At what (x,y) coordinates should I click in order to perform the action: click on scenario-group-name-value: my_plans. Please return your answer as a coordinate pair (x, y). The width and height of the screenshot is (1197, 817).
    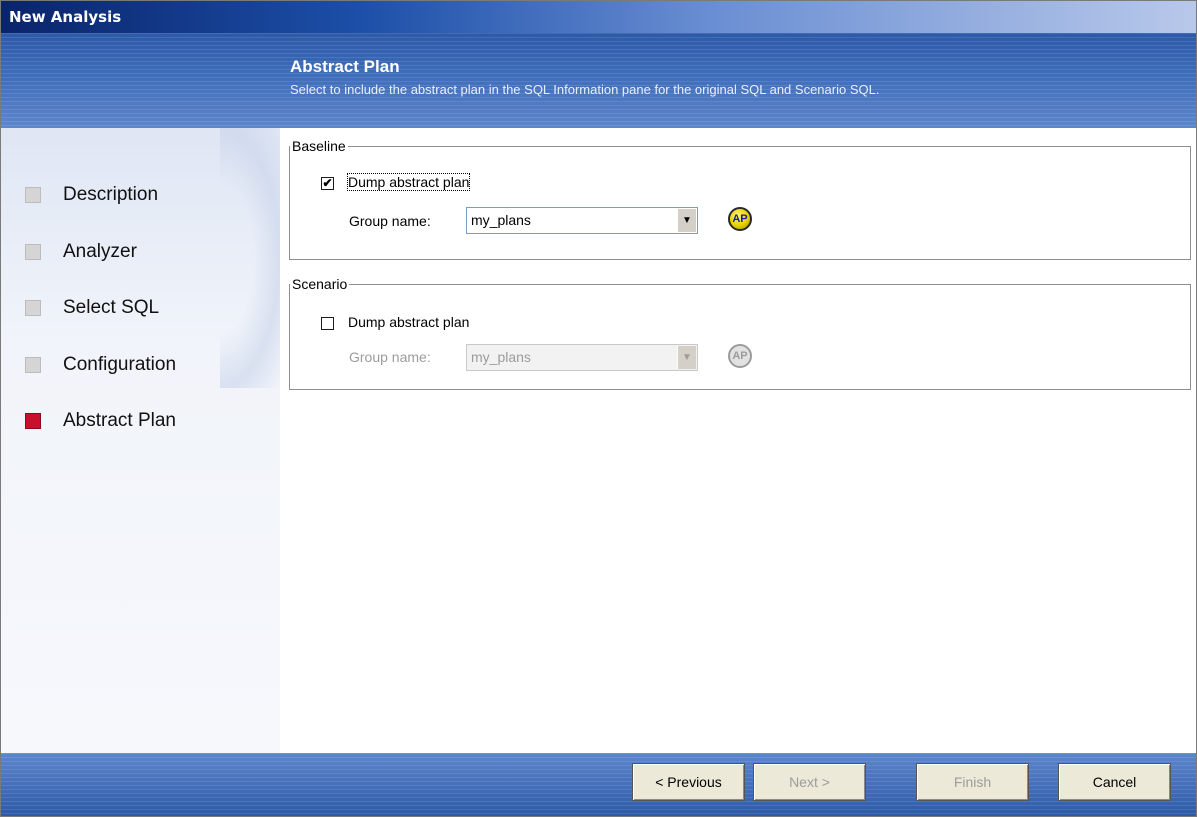
    Looking at the image, I should click on (501, 357).